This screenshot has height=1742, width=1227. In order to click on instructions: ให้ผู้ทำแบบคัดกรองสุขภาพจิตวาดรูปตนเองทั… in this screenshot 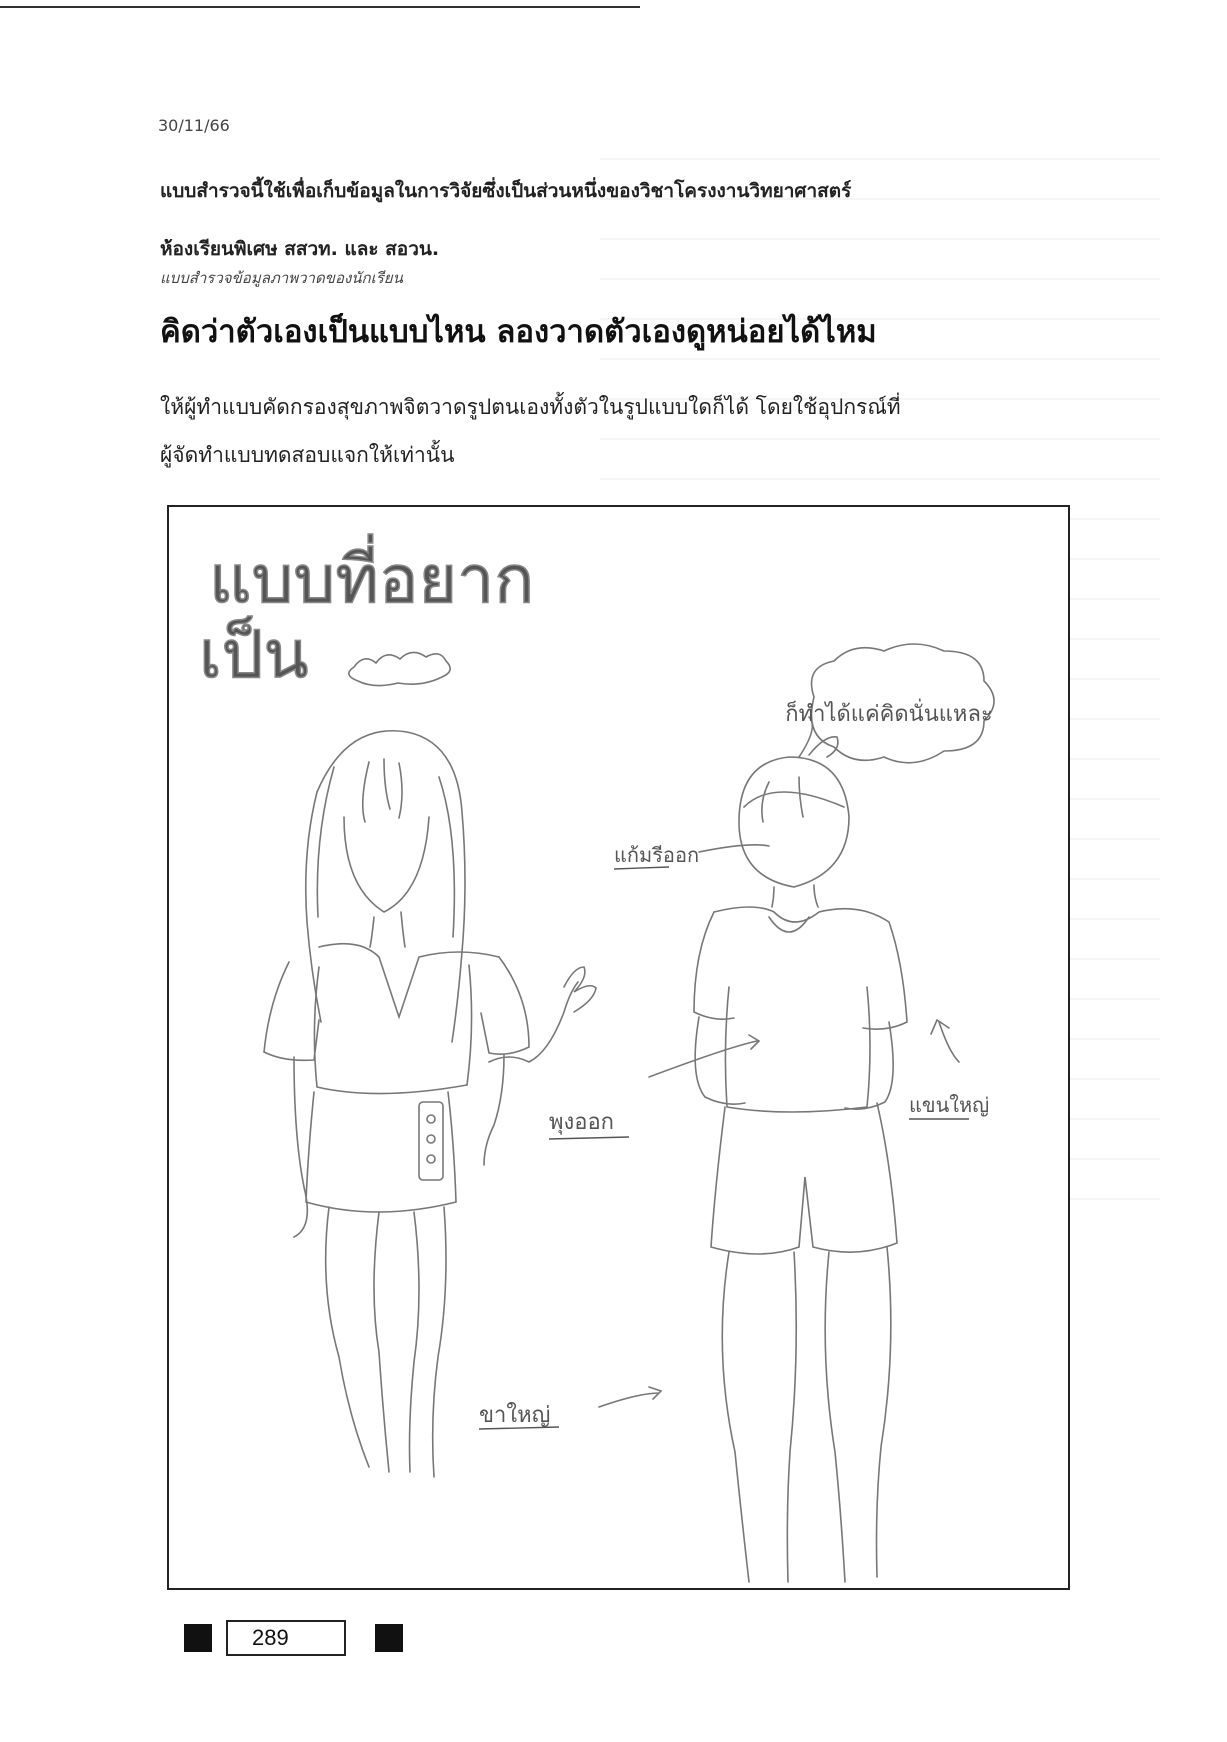, I will do `click(610, 431)`.